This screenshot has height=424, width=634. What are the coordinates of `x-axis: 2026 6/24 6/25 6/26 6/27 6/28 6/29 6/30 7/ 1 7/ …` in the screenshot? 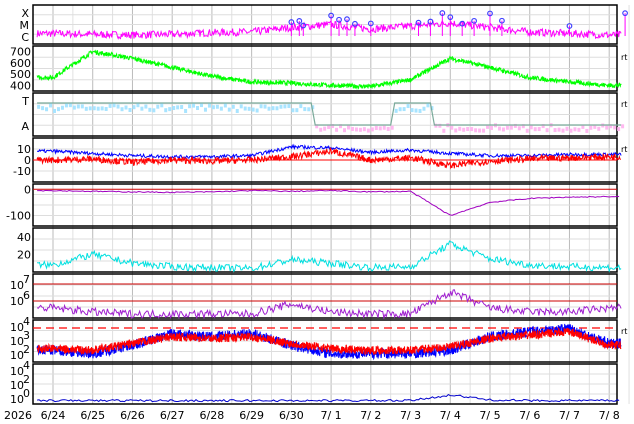 It's located at (312, 415).